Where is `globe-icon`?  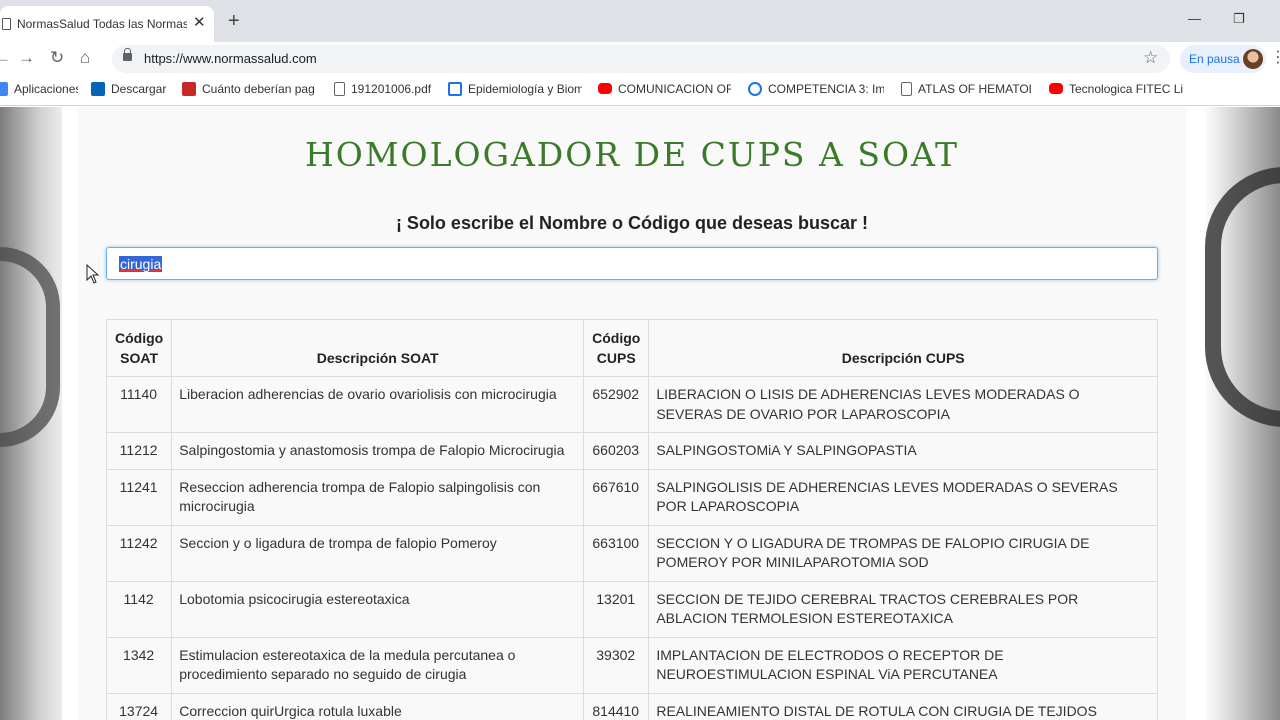
globe-icon is located at coordinates (755, 89).